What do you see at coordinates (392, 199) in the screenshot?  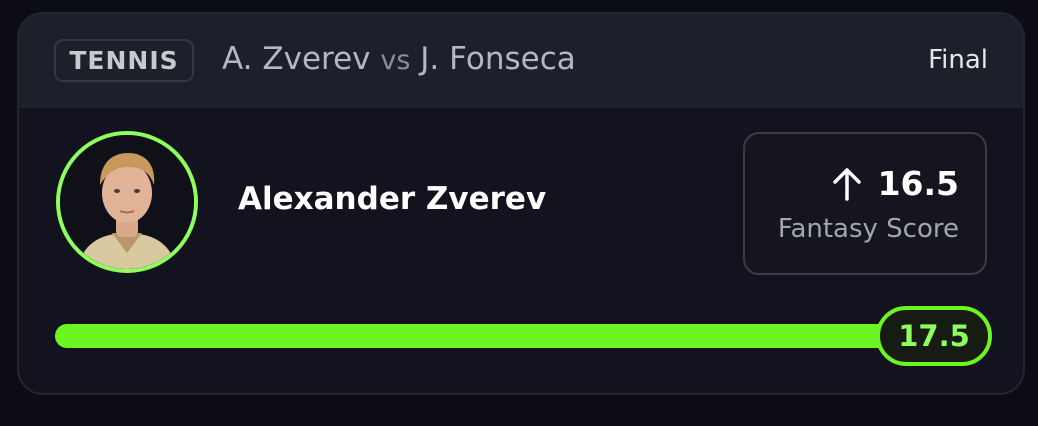 I see `player-name: Alexander Zverev` at bounding box center [392, 199].